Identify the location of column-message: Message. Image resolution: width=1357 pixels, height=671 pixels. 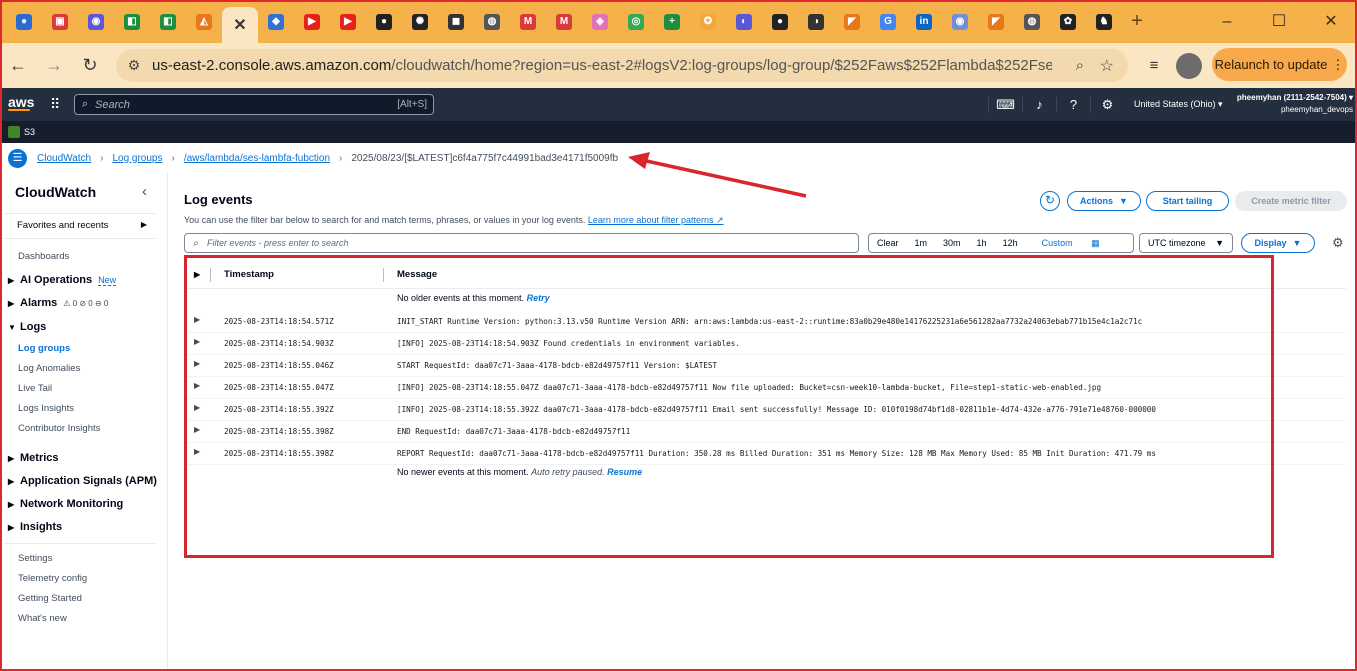
(417, 274).